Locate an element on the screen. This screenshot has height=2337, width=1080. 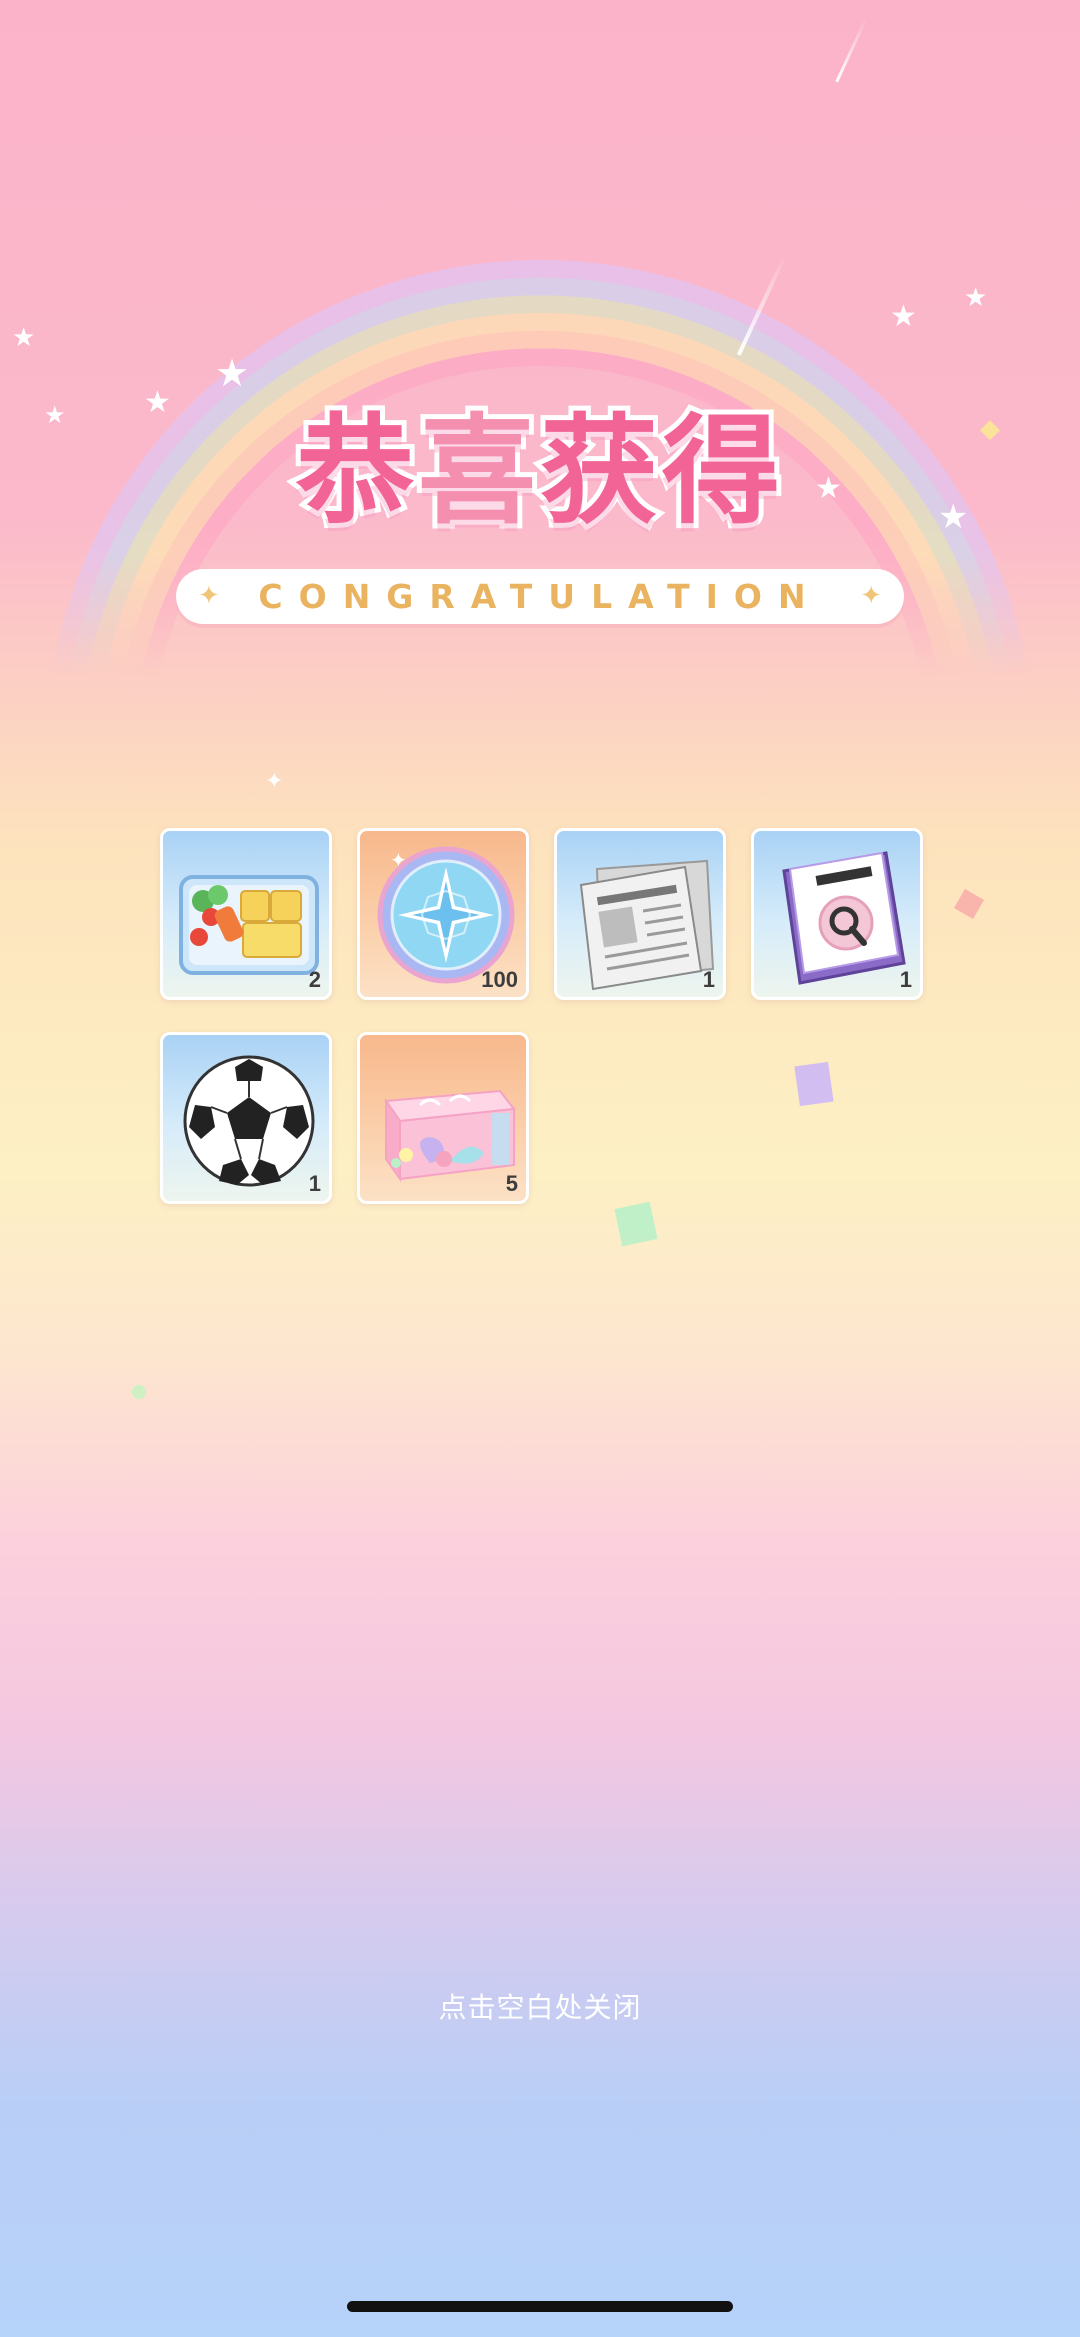
reward-item-bento-box: 2 is located at coordinates (246, 914).